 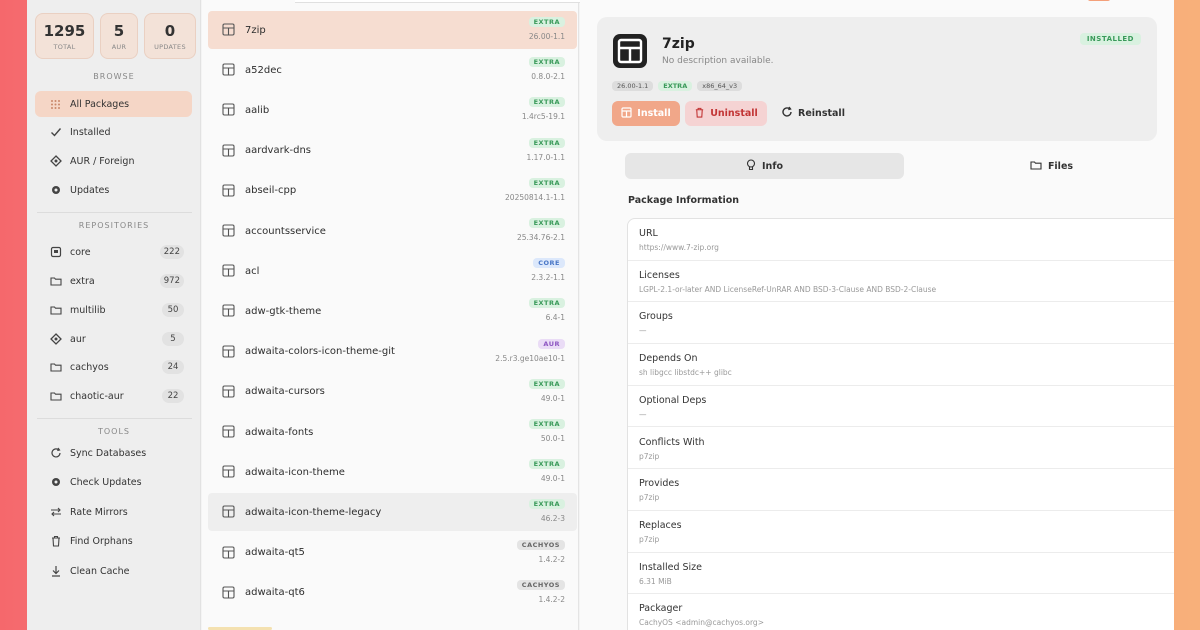 What do you see at coordinates (392, 70) in the screenshot?
I see `package-row: a52dec EXTRA 0.8.0-2.1` at bounding box center [392, 70].